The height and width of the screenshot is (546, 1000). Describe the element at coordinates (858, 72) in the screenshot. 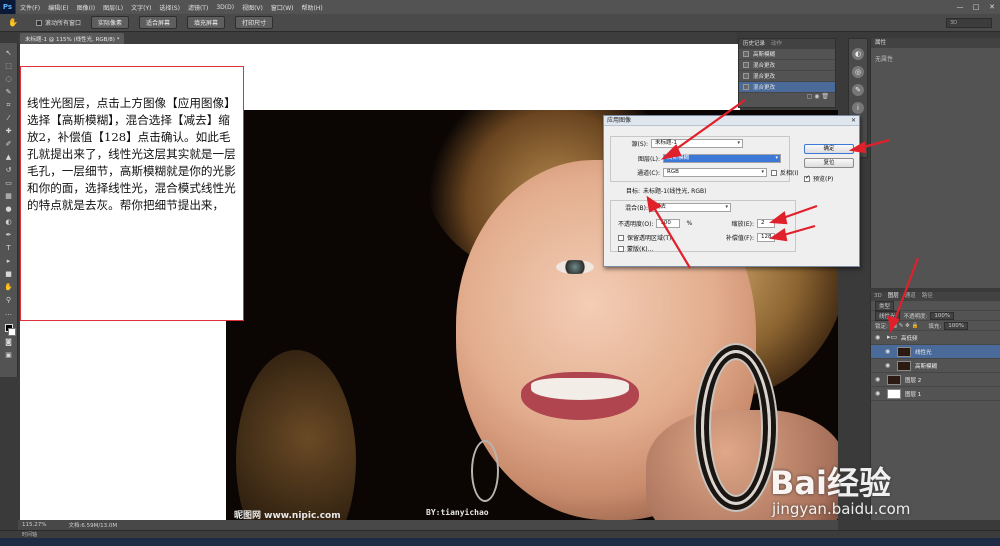

I see `navigator-icon: ◎` at that location.